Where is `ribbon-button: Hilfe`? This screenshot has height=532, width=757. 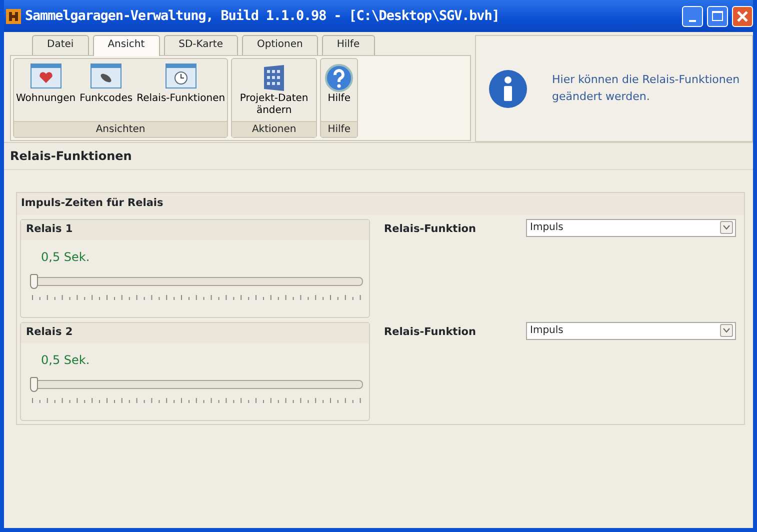
ribbon-button: Hilfe is located at coordinates (339, 90).